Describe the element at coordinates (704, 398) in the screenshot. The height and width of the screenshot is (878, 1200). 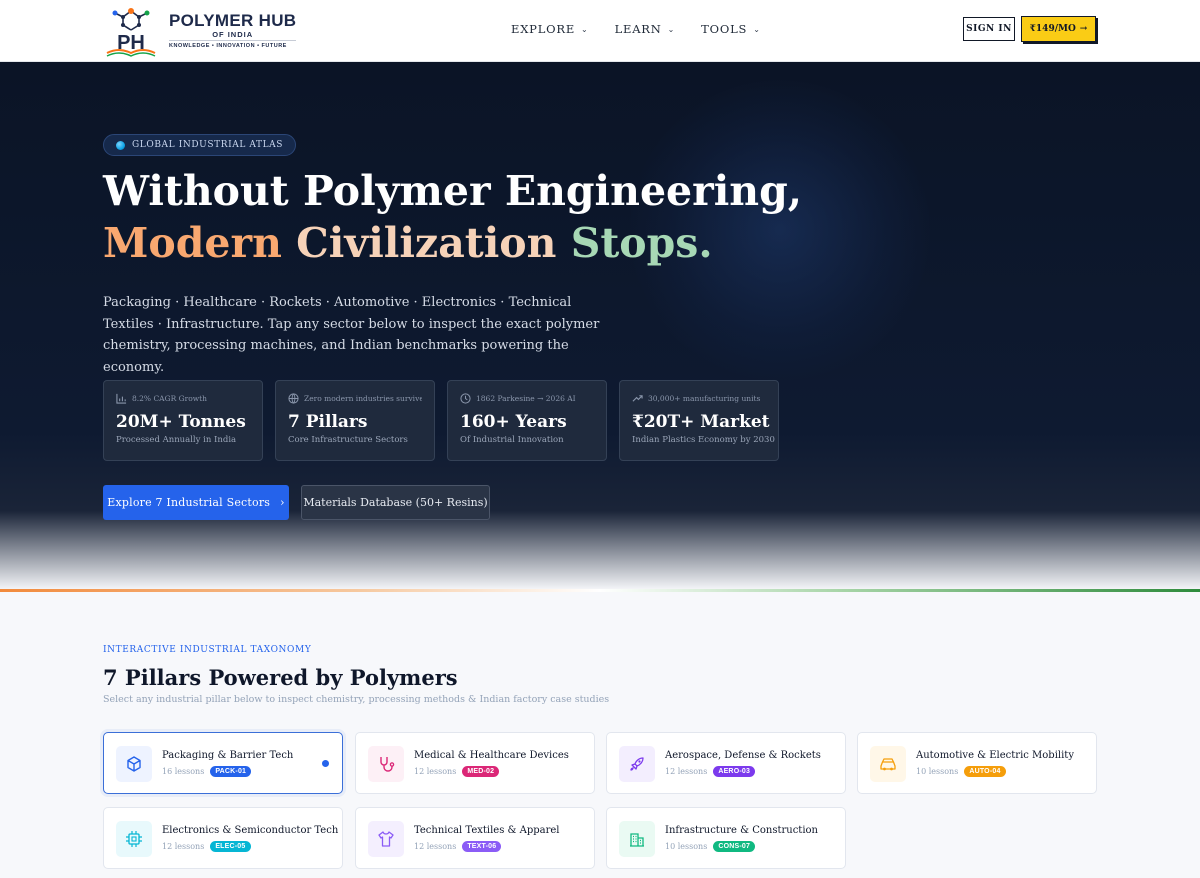
I see `stat-caption: 30,000+ manufacturing units` at that location.